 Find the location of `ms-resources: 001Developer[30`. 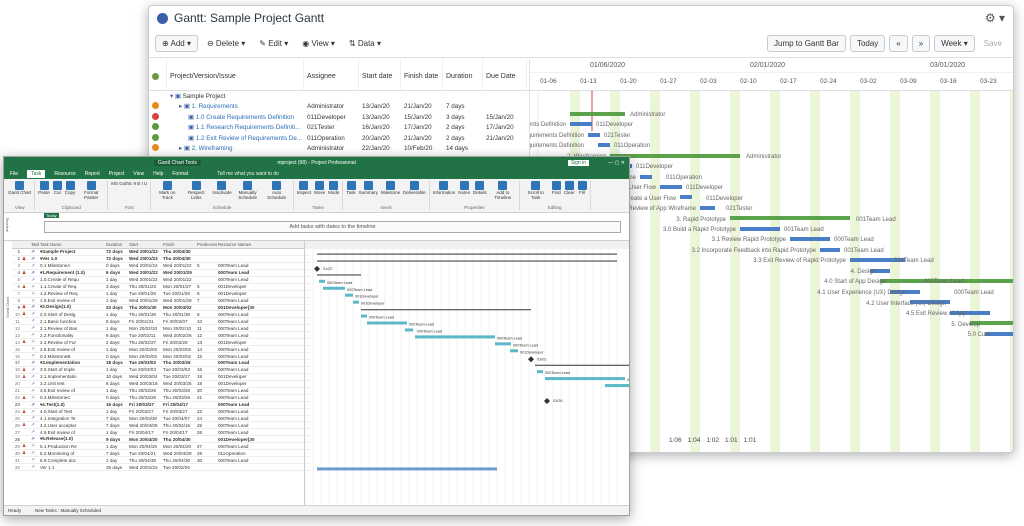

ms-resources: 001Developer[30 is located at coordinates (239, 307).